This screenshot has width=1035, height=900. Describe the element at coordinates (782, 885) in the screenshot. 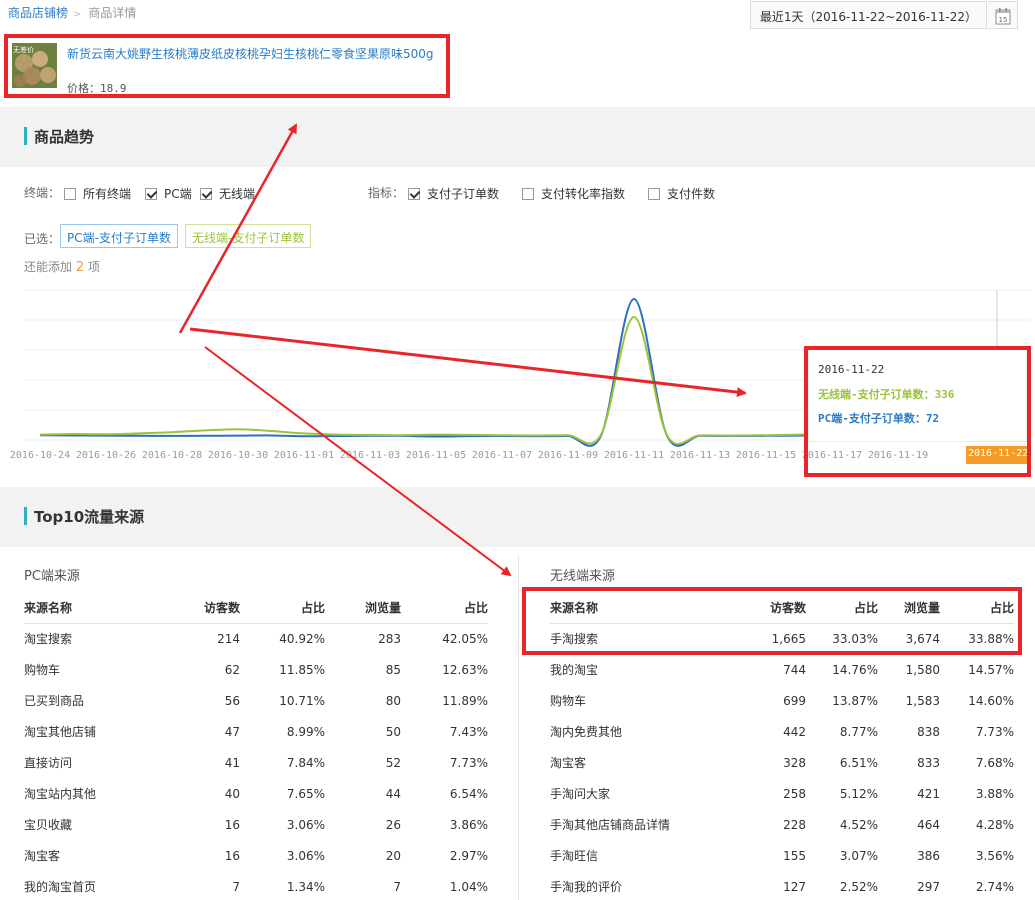

I see `table-row: 手淘我的评价 127 2.52% 297 2.74%` at that location.